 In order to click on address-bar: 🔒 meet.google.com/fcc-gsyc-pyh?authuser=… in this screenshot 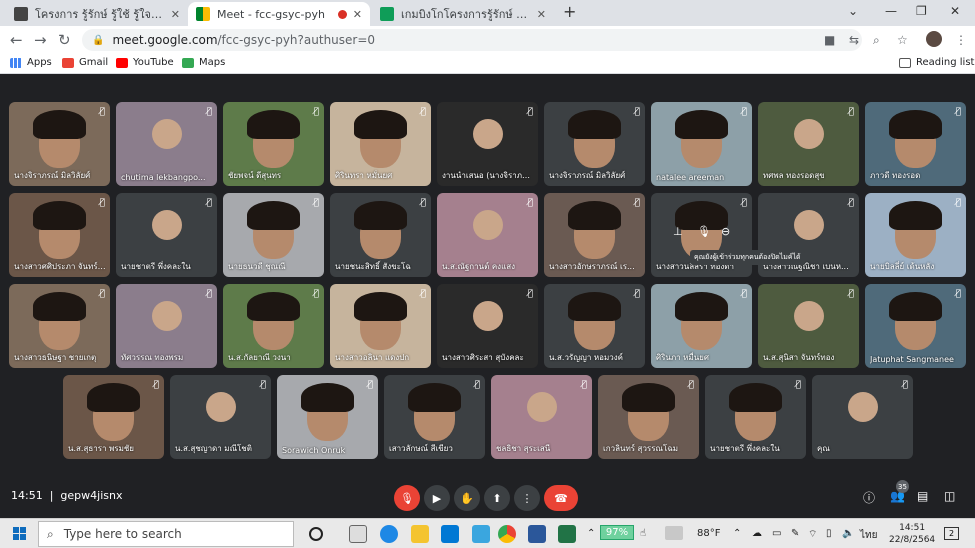, I will do `click(472, 40)`.